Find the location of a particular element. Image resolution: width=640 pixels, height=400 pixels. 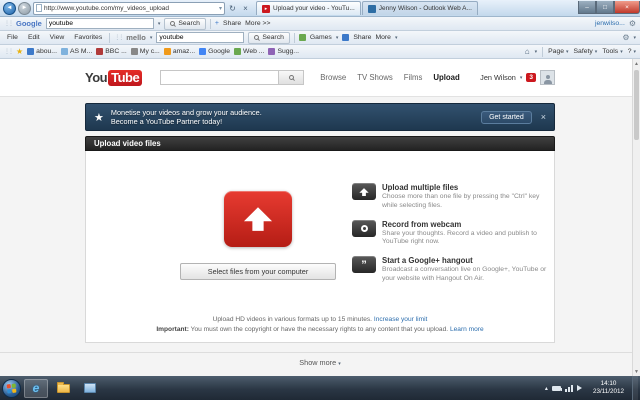

youtube-logo: You Tube is located at coordinates (114, 77).